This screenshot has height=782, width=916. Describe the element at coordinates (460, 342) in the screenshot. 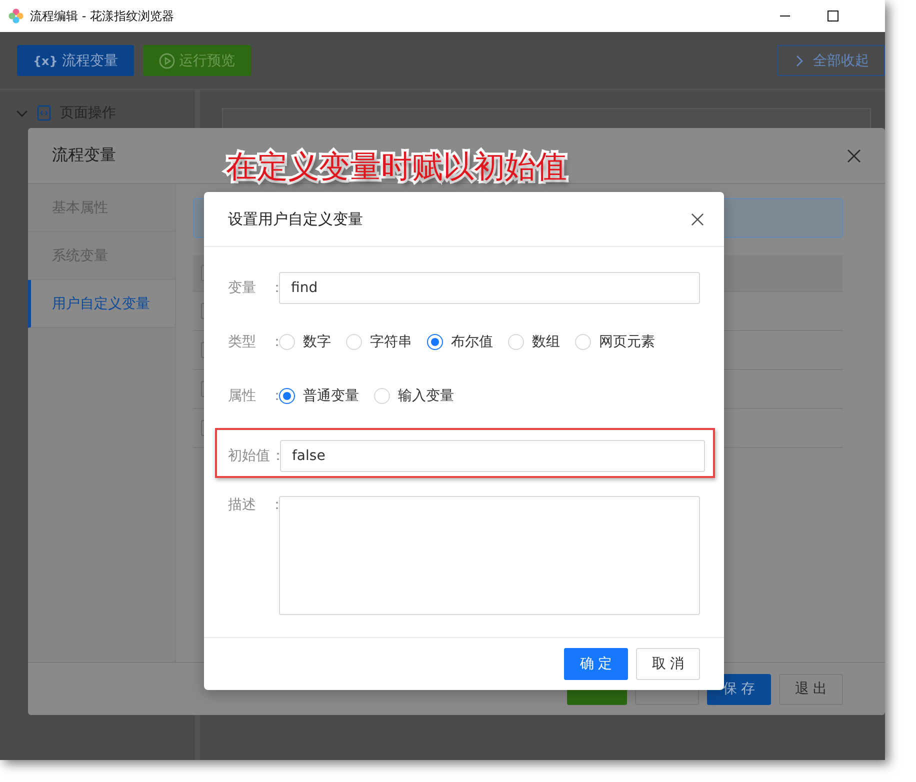

I see `radio-option: 布尔值` at that location.